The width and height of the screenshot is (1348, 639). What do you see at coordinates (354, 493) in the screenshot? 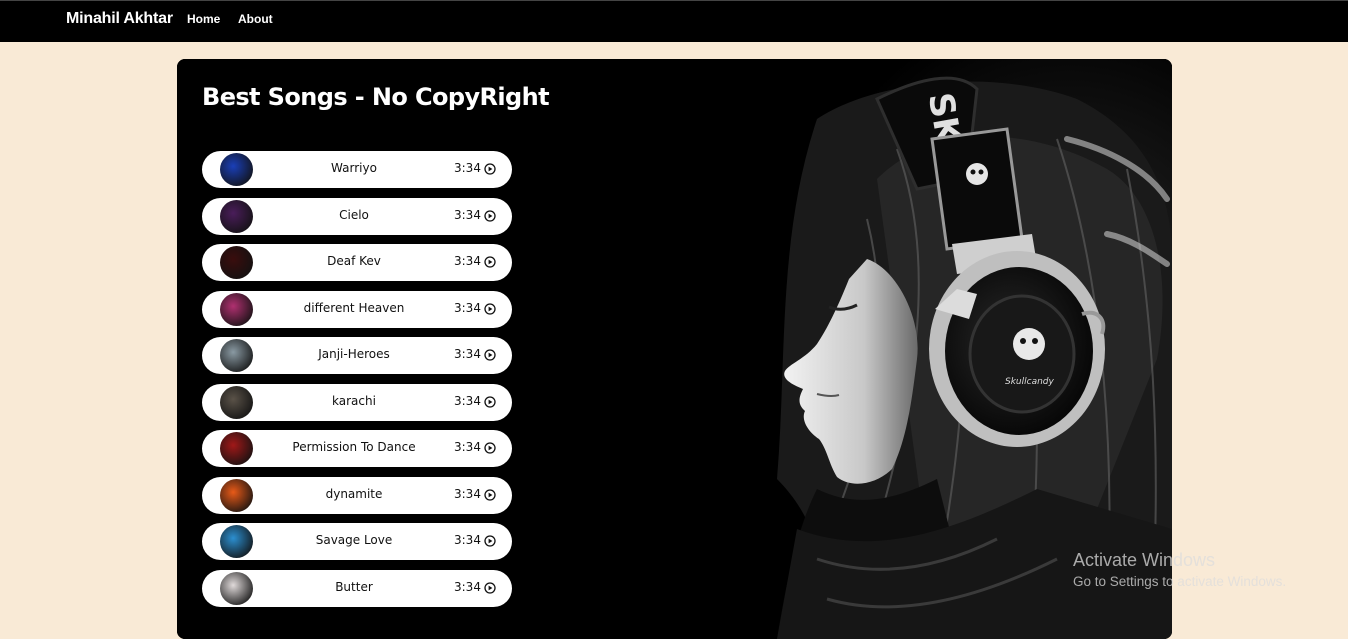
I see `song-name: dynamite` at bounding box center [354, 493].